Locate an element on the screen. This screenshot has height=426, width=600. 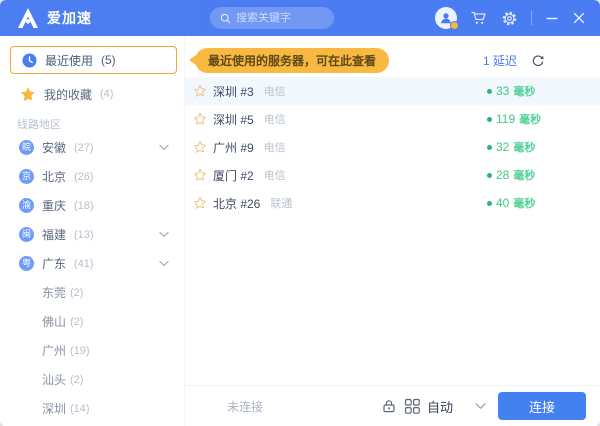
grid-mode-icon is located at coordinates (412, 406).